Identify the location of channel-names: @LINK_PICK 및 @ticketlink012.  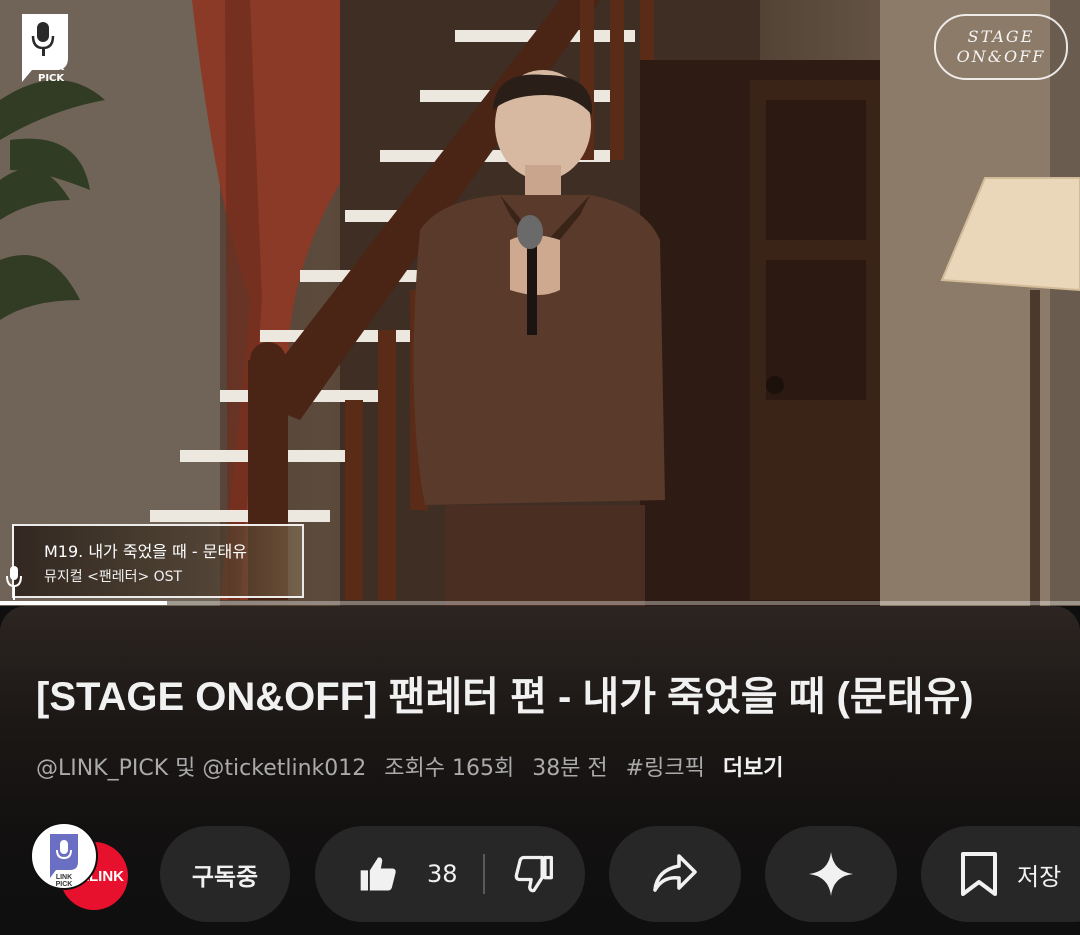
(201, 766).